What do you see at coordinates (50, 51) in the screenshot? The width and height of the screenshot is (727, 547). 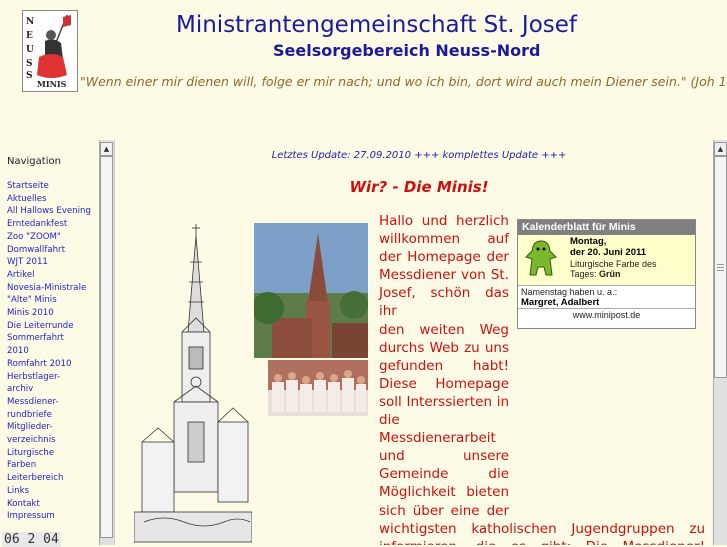 I see `minis-logo: N E U S S MINIS` at bounding box center [50, 51].